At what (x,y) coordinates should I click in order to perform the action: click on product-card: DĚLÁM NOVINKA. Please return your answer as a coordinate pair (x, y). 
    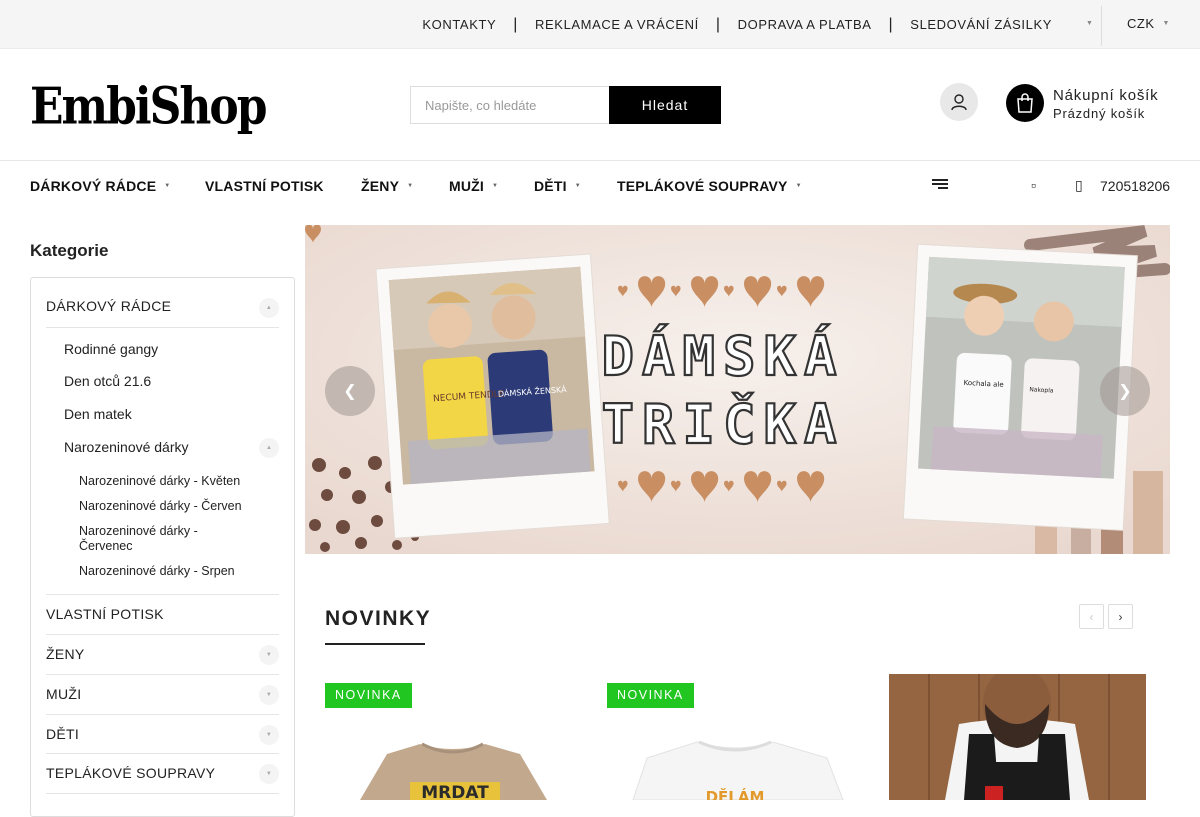
    Looking at the image, I should click on (735, 737).